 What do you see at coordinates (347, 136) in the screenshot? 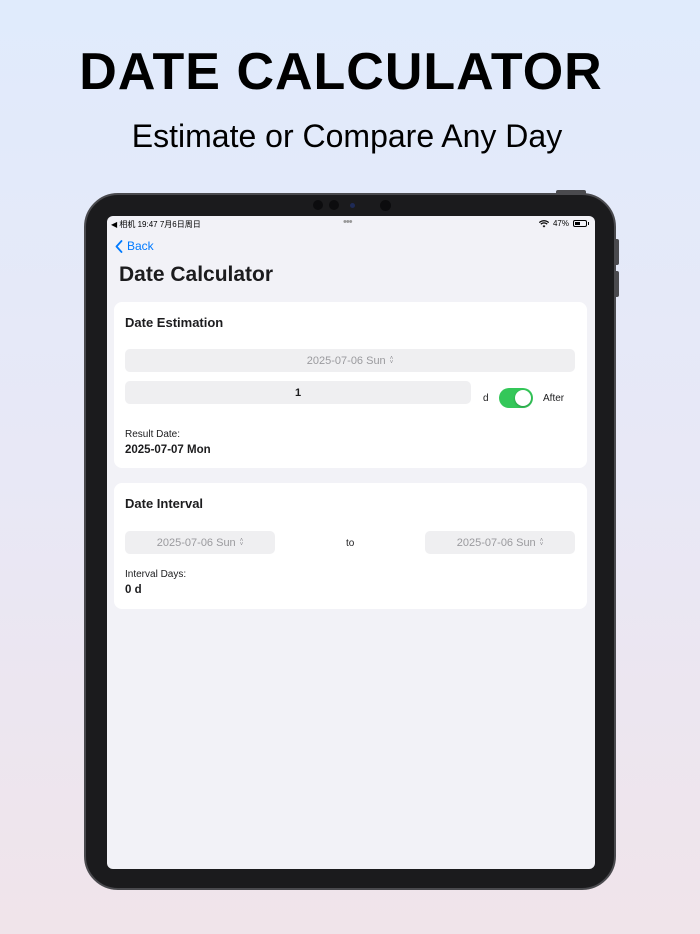
I see `promo-subheadline: Estimate or Compare Any Day` at bounding box center [347, 136].